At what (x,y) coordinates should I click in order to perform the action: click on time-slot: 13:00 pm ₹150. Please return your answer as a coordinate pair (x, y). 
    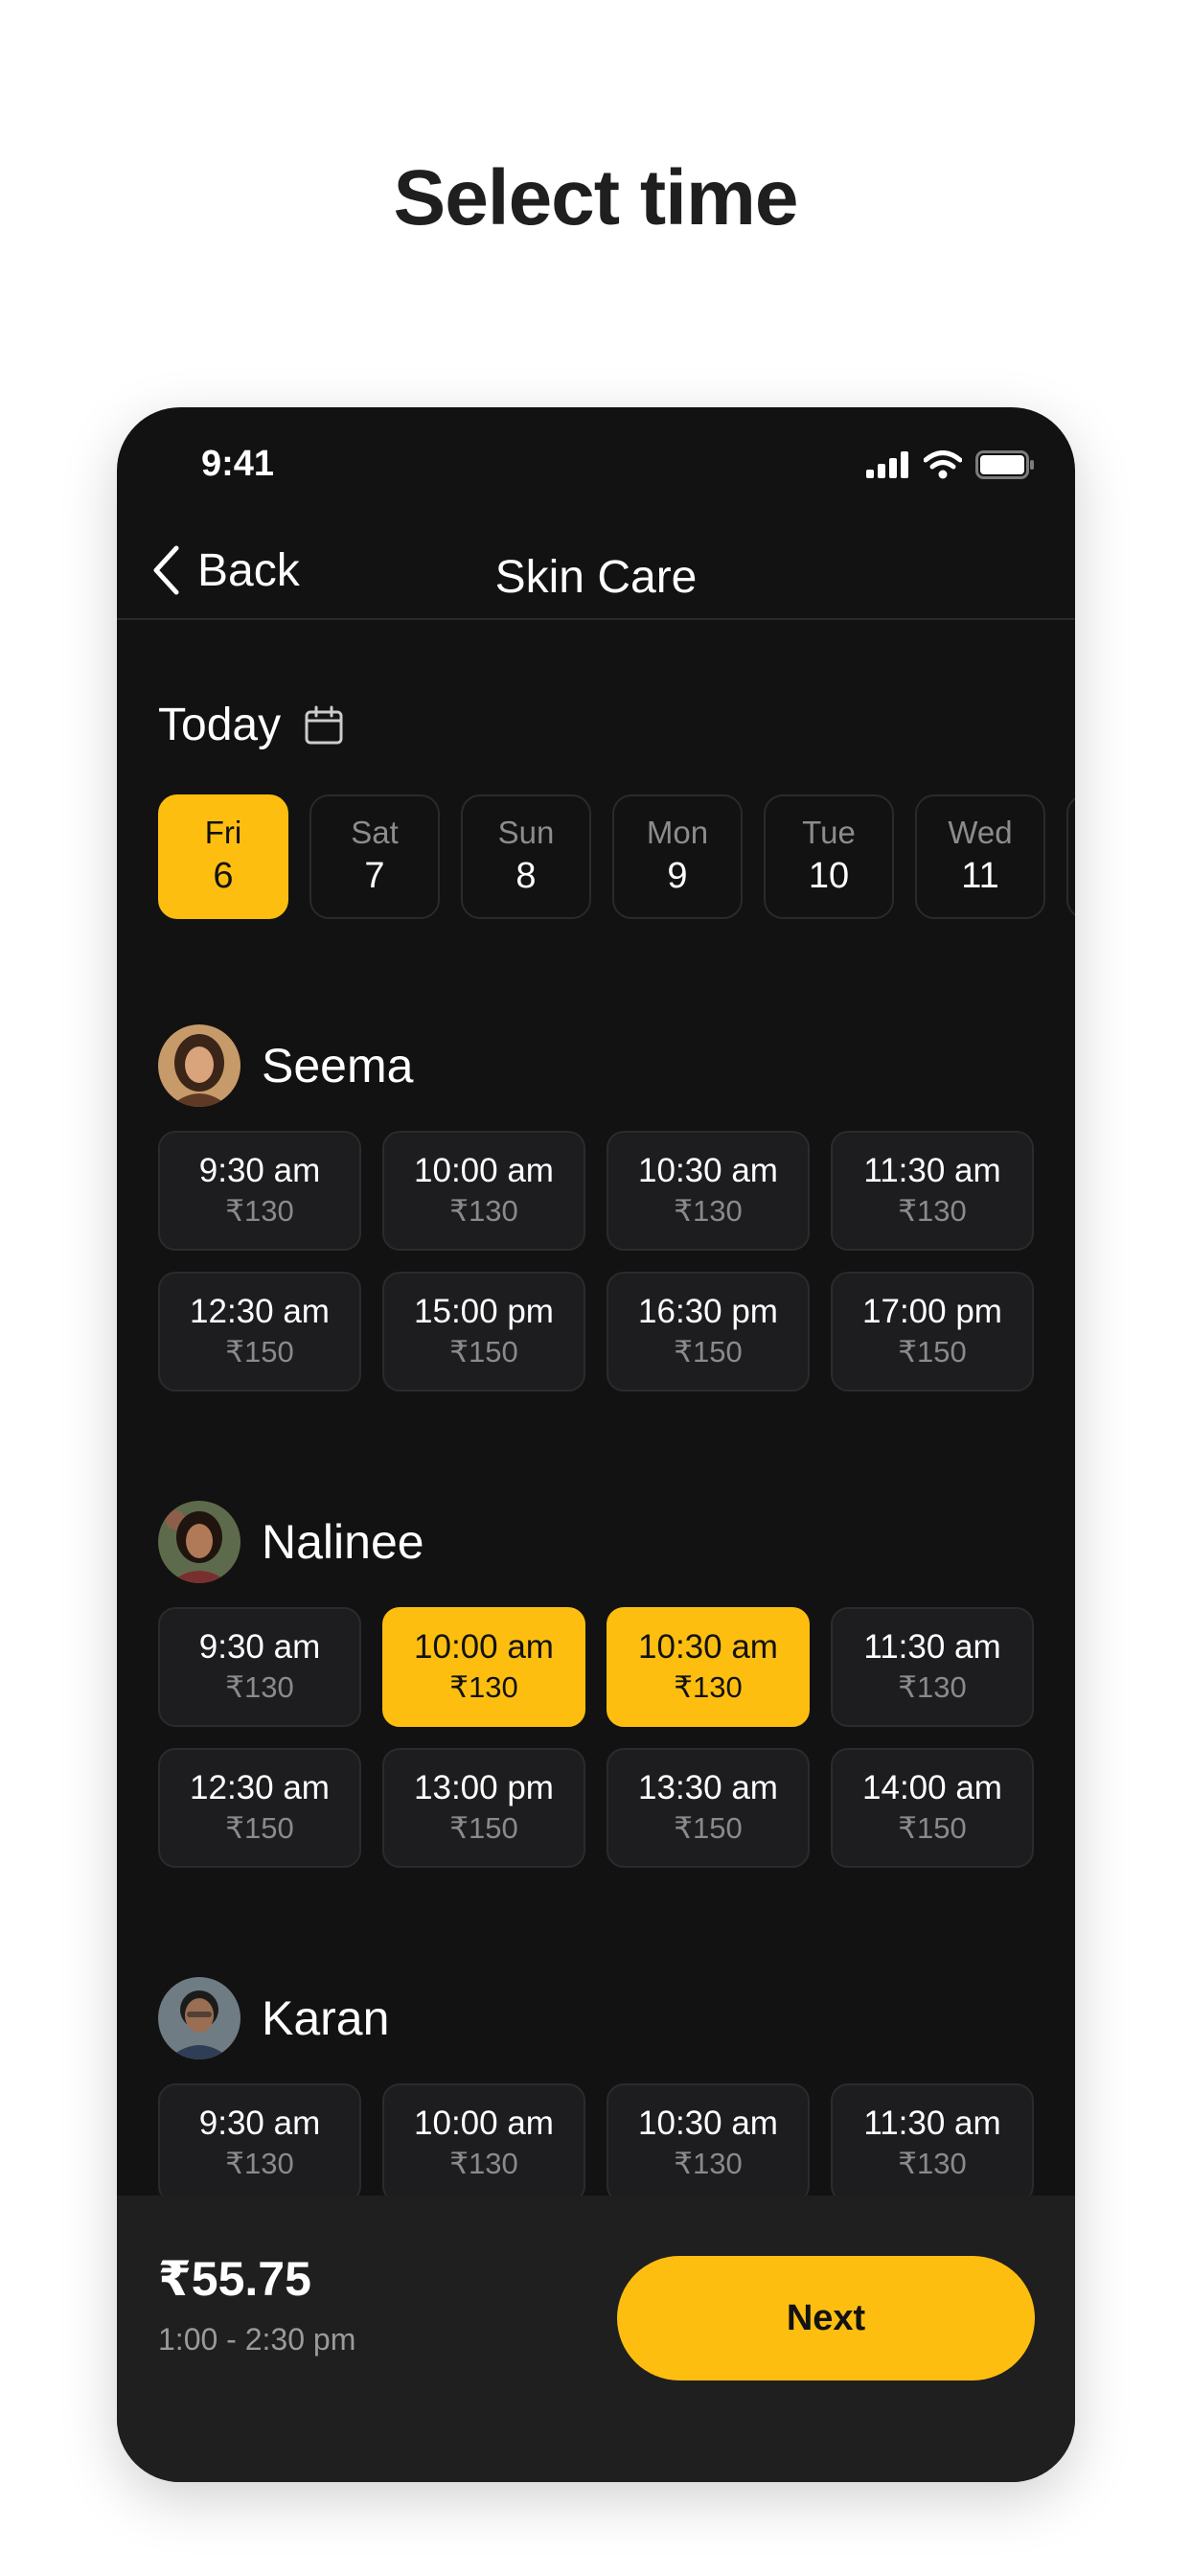
    Looking at the image, I should click on (483, 1808).